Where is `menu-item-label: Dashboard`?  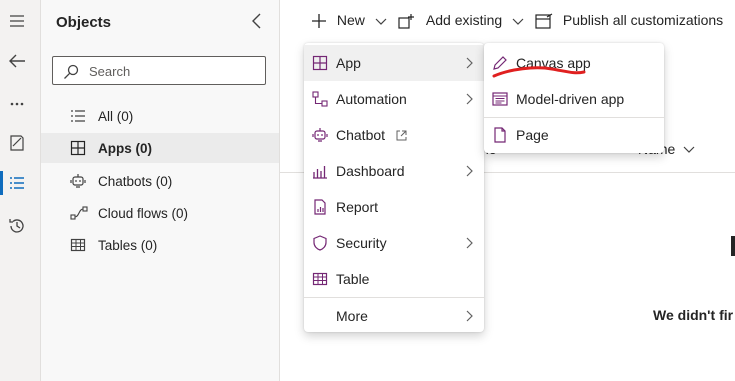 menu-item-label: Dashboard is located at coordinates (370, 171).